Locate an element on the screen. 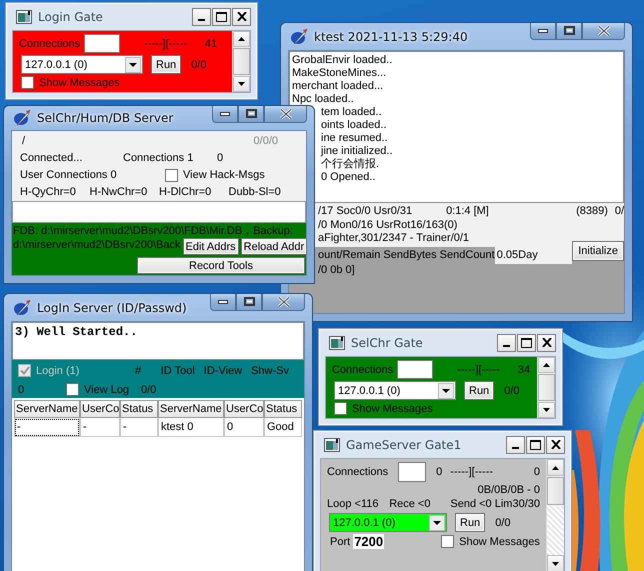 The width and height of the screenshot is (644, 571). counter-text: H-DlChr=0 is located at coordinates (185, 192).